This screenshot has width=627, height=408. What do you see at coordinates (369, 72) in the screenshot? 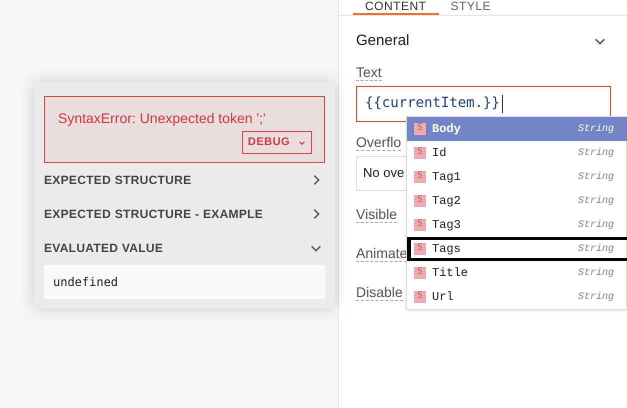
I see `field-label: Text` at bounding box center [369, 72].